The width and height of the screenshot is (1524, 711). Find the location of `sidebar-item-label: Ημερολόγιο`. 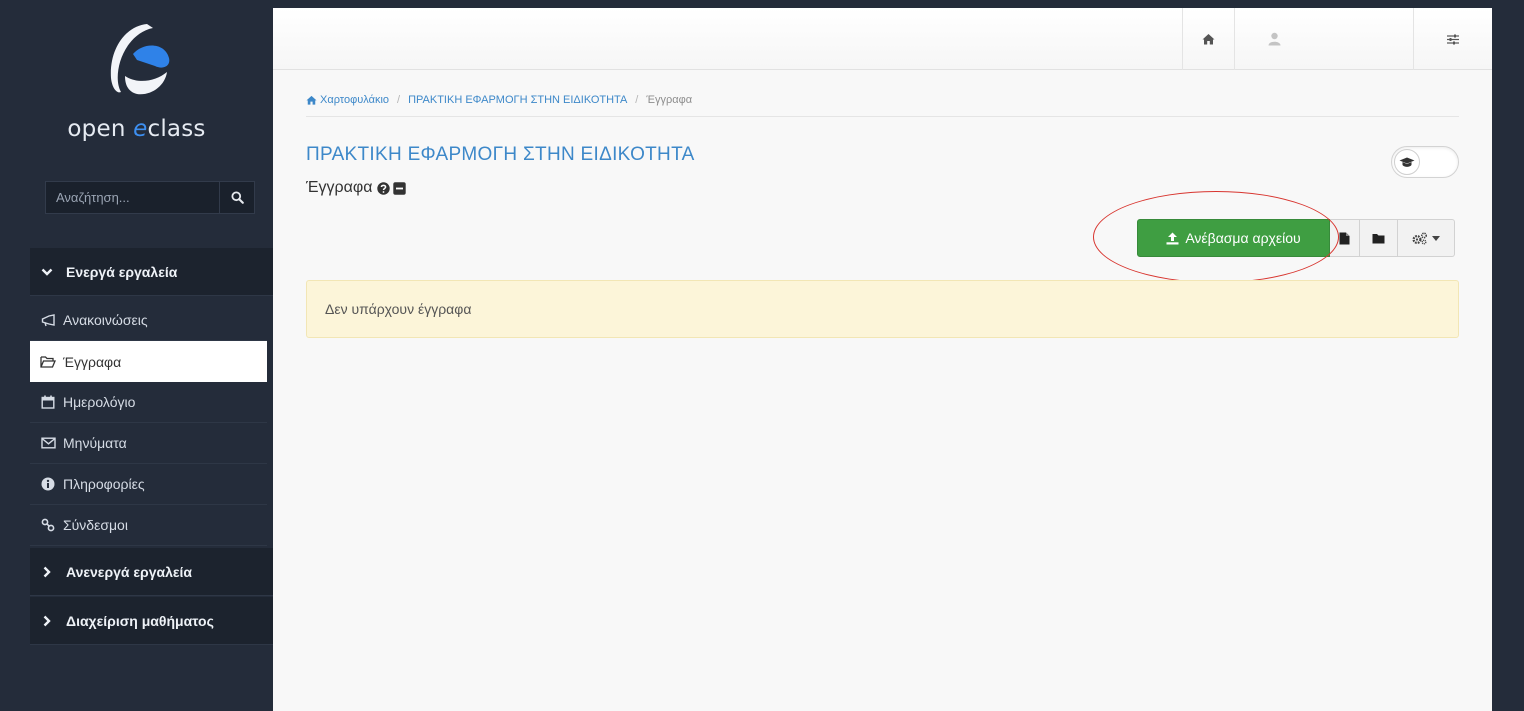

sidebar-item-label: Ημερολόγιο is located at coordinates (99, 402).